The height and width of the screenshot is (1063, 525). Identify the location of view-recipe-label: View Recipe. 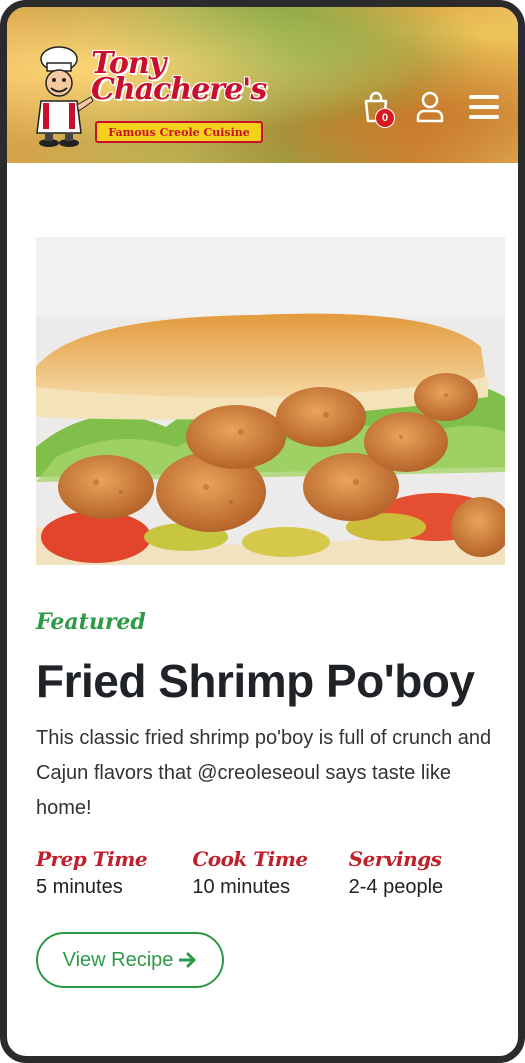
(118, 959).